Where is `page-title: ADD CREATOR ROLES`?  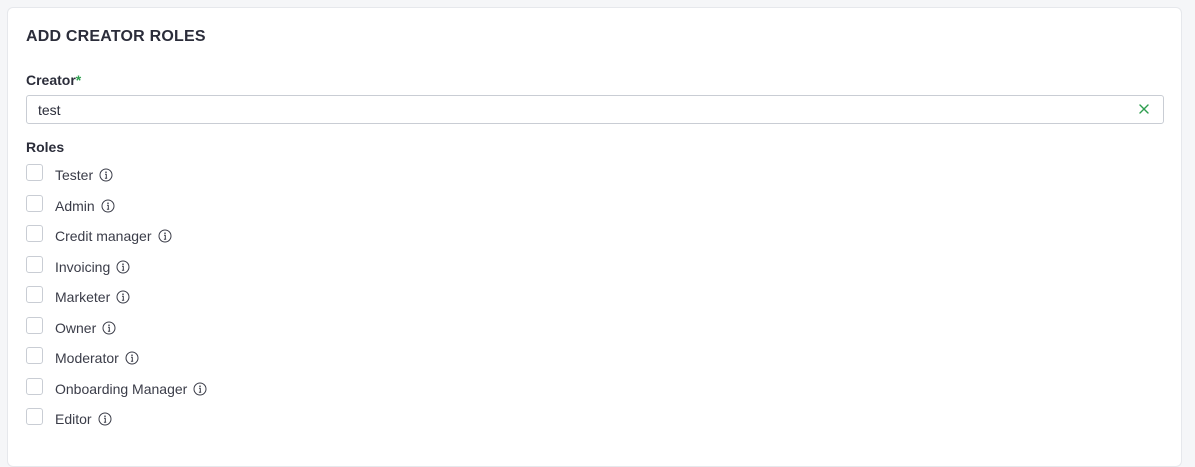 page-title: ADD CREATOR ROLES is located at coordinates (116, 36).